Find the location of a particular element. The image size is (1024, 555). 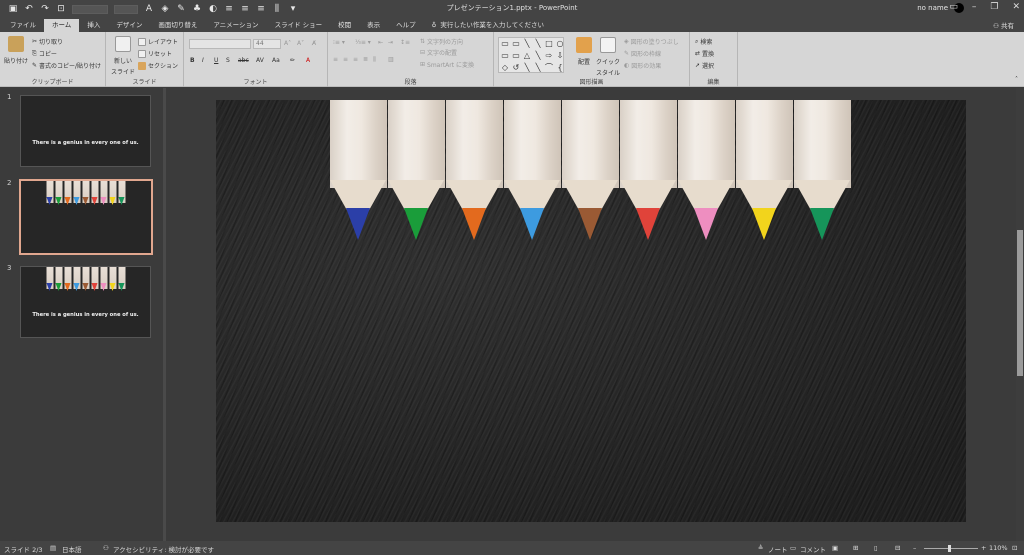

shapes-gallery: ▭ ▭ ╲ ╲ □ ○ ▭ ▭ △ ╲ ⇨ ⇩ ◇ ↺ ╲ ╲ ⌒ { is located at coordinates (531, 55).